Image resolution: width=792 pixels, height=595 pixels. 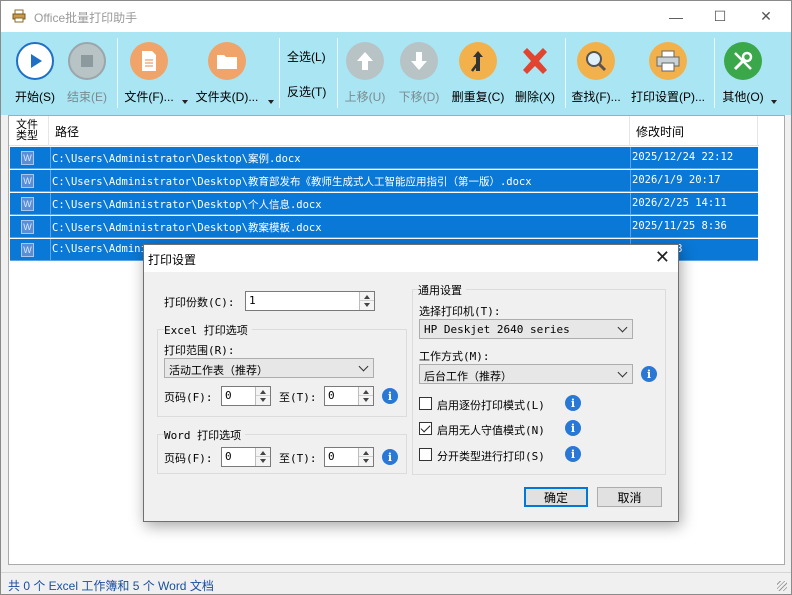 I want to click on excel-to-label: 至(T):, so click(x=298, y=397).